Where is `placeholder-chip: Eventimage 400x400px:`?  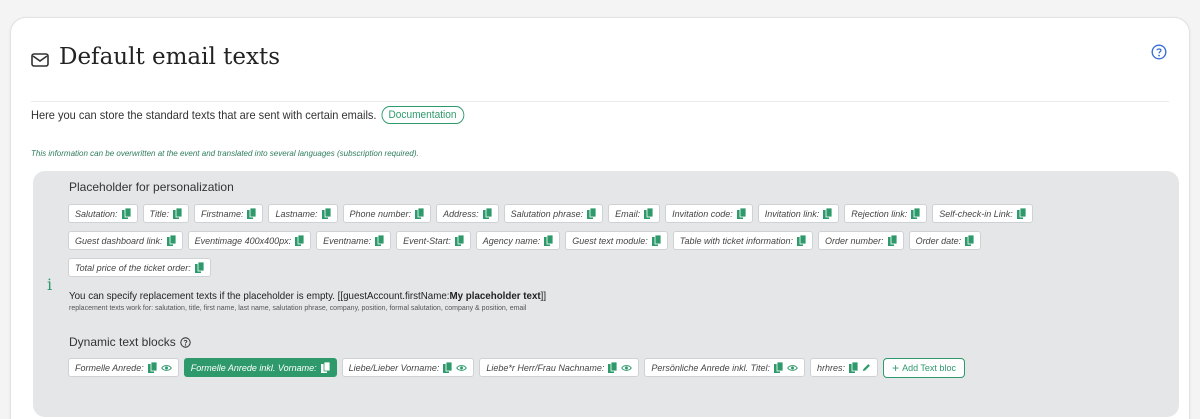
placeholder-chip: Eventimage 400x400px: is located at coordinates (249, 240).